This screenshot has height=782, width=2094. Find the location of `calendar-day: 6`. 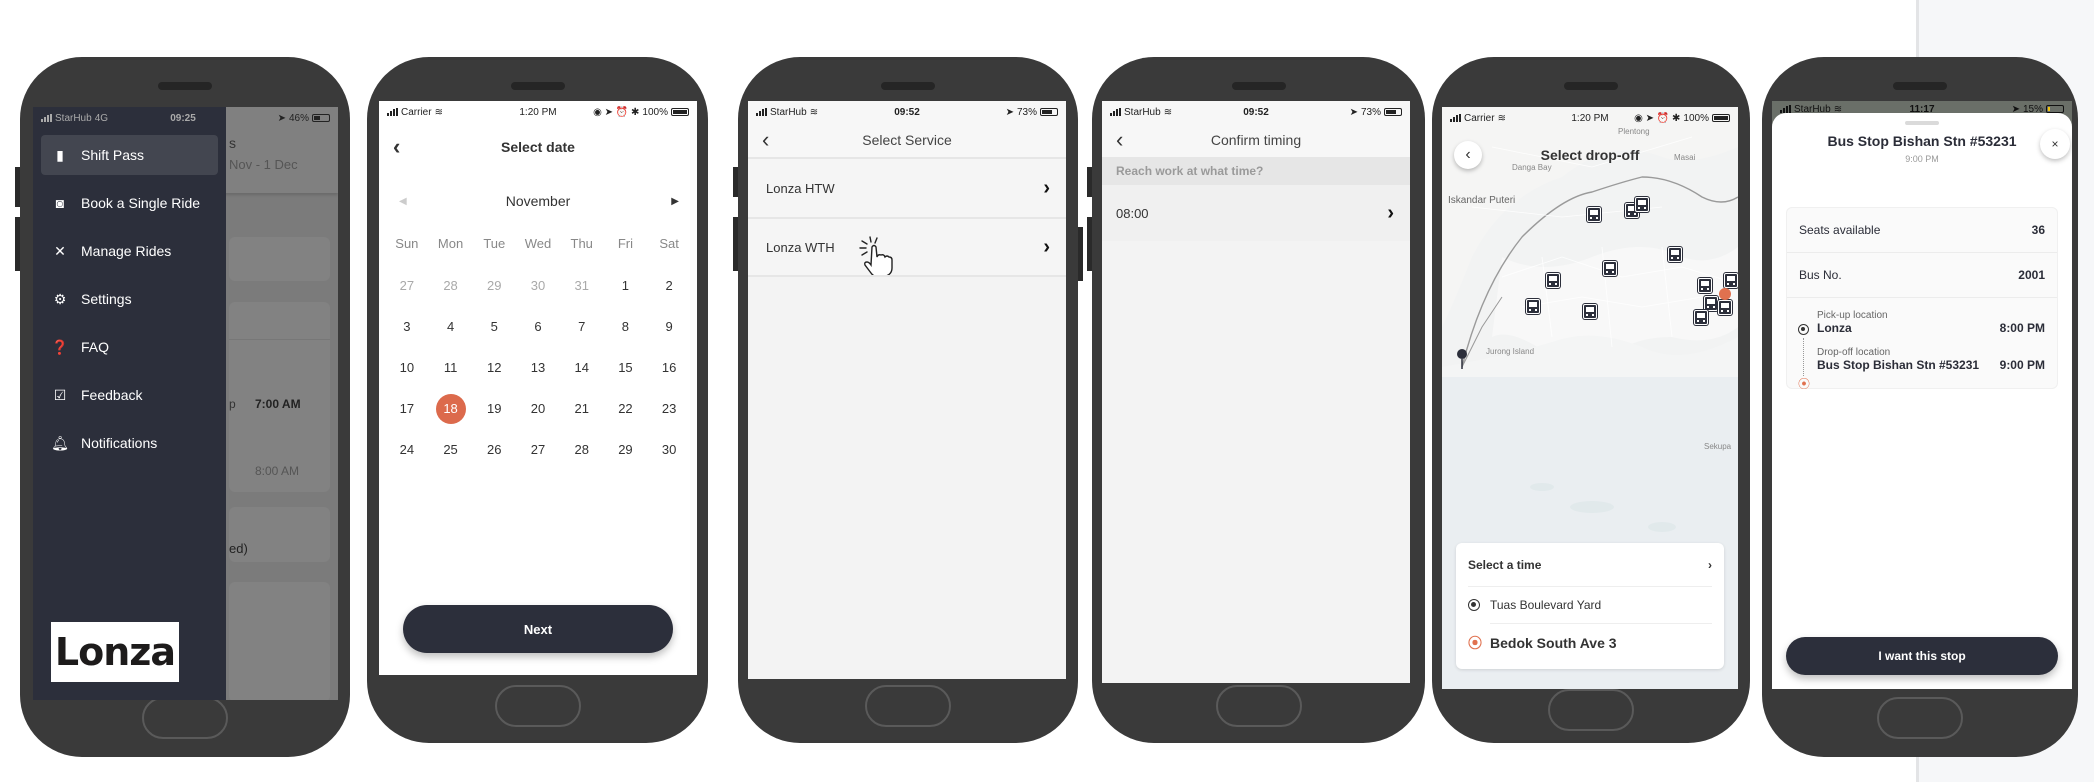

calendar-day: 6 is located at coordinates (538, 326).